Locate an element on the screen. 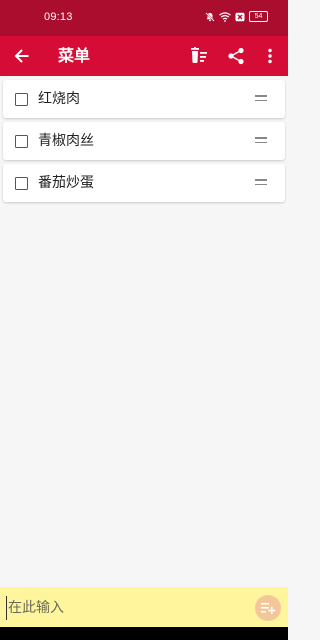 The height and width of the screenshot is (640, 320). new-item-input is located at coordinates (123, 608).